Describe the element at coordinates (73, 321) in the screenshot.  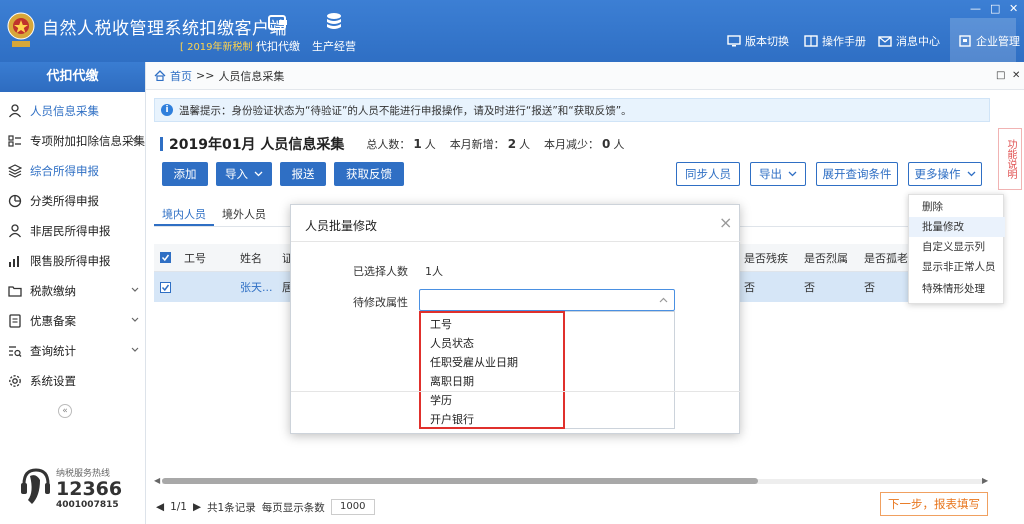
I see `sidebar-item-preferential-filing: 优惠备案` at that location.